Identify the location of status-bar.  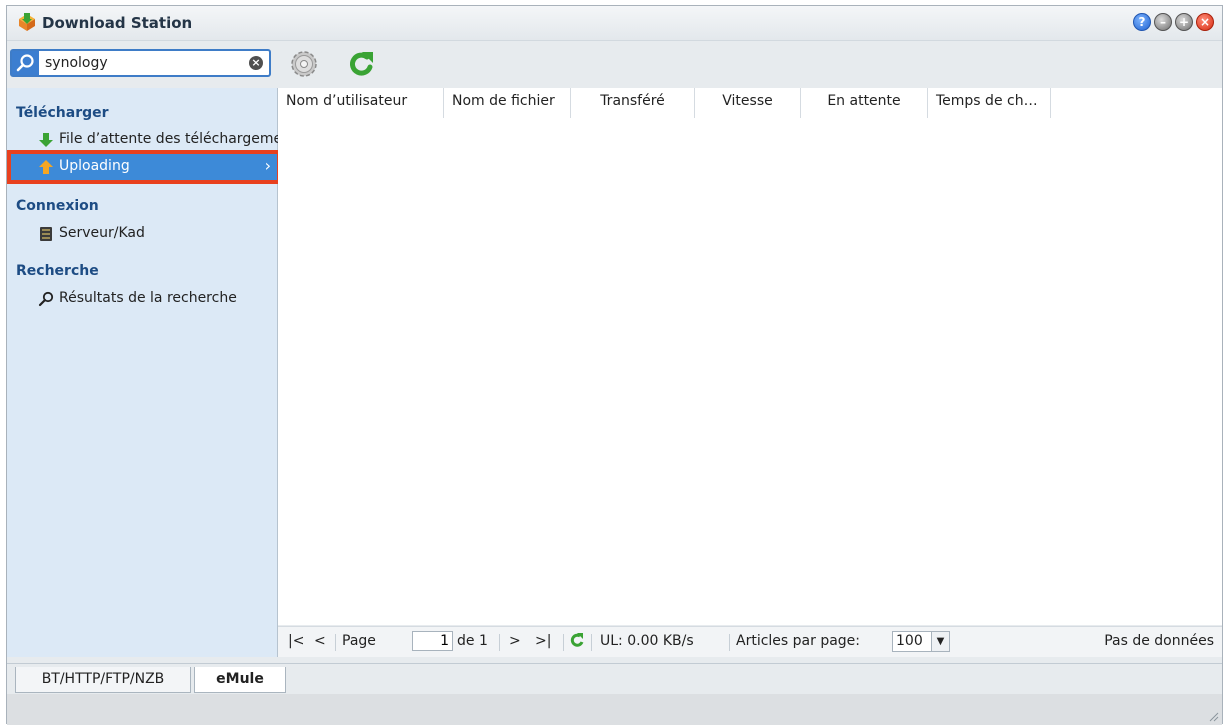
(614, 709).